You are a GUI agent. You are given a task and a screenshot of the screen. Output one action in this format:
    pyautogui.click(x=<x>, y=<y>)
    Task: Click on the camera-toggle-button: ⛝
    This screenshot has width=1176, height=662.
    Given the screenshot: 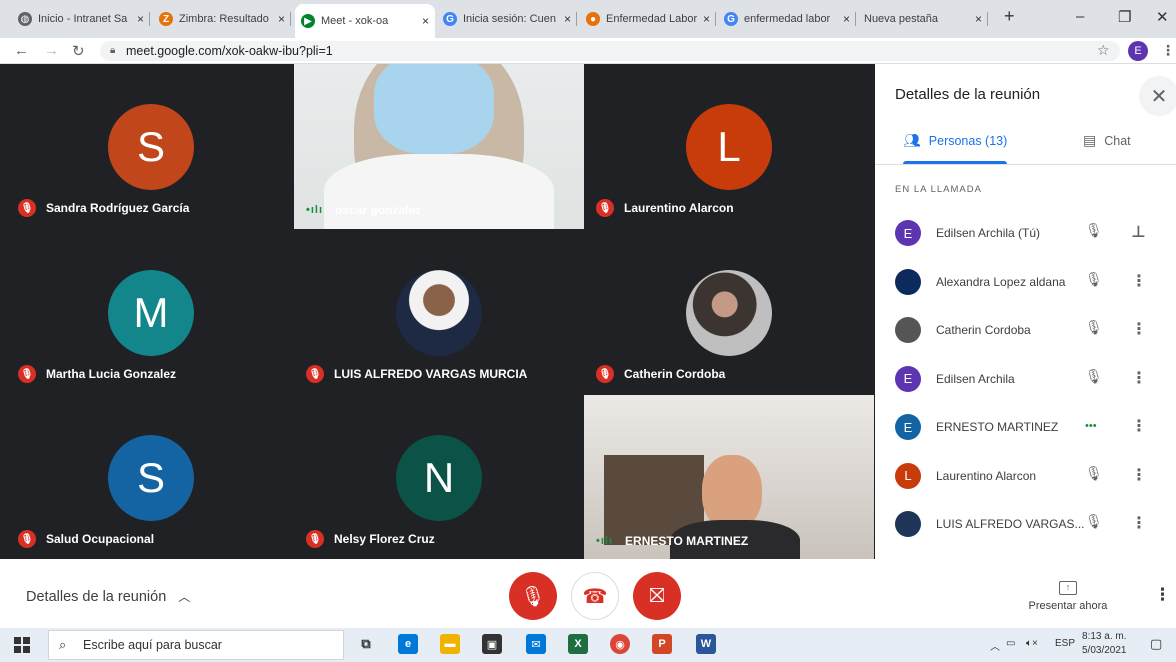 What is the action you would take?
    pyautogui.click(x=657, y=596)
    